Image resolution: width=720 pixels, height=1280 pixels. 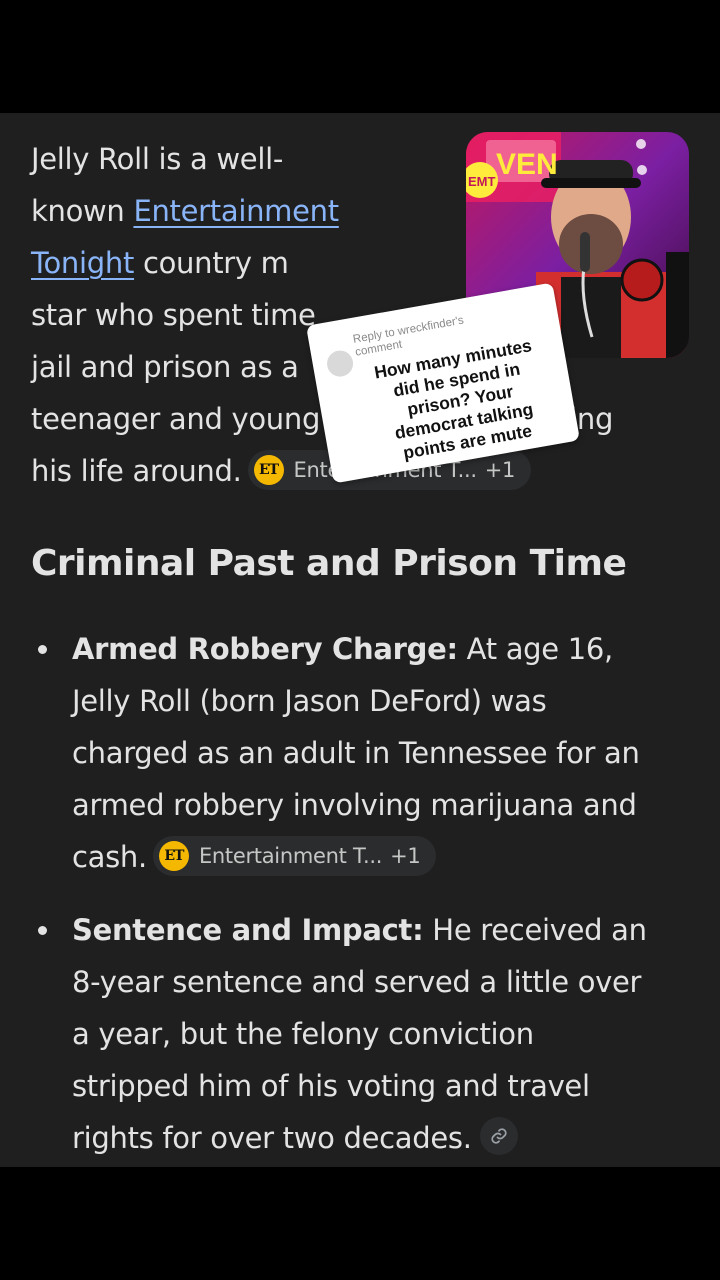 What do you see at coordinates (136, 471) in the screenshot?
I see `intro-line-7-text: his life around.` at bounding box center [136, 471].